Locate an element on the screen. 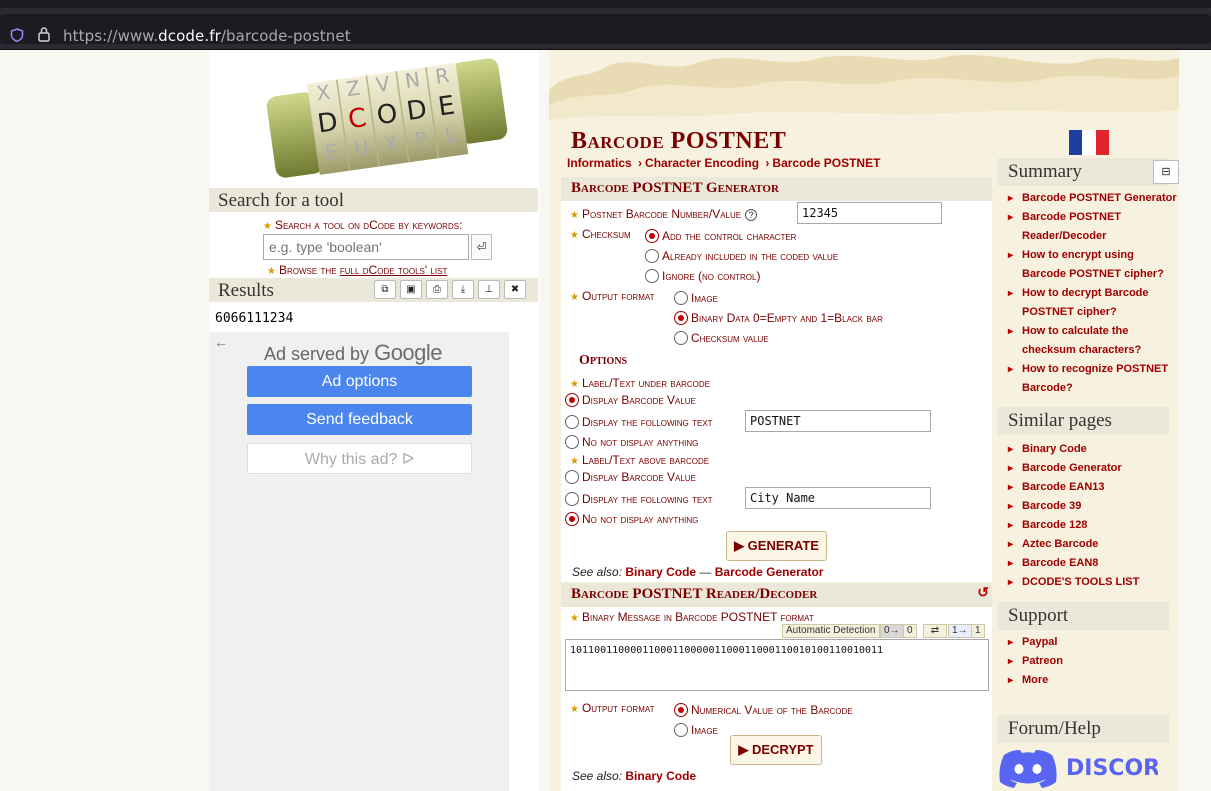 This screenshot has width=1211, height=791. under-display-text-radio is located at coordinates (572, 422).